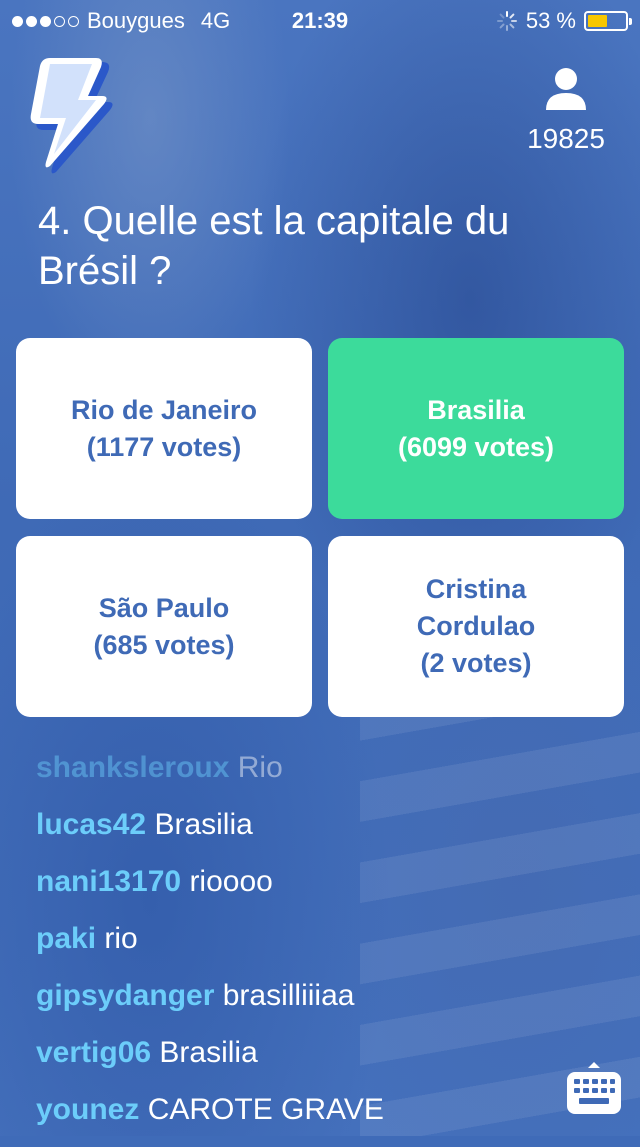 This screenshot has height=1147, width=640. Describe the element at coordinates (71, 116) in the screenshot. I see `lightning-bolt-icon` at that location.